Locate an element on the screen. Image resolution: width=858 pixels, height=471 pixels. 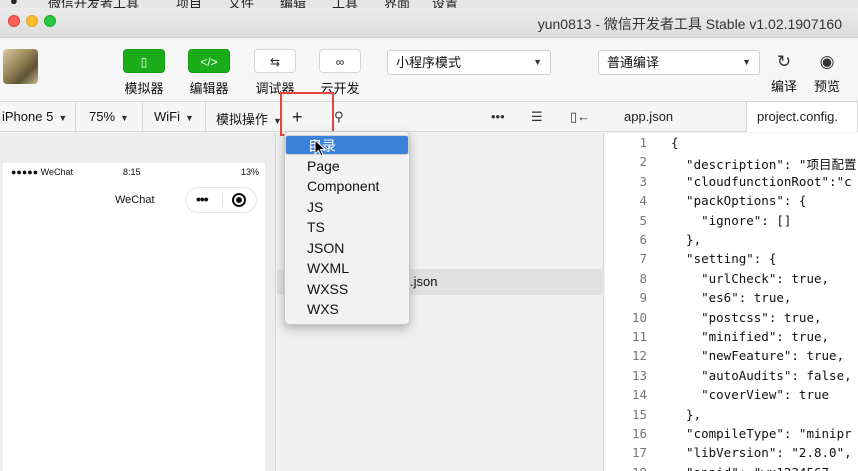
line-number: 15 is located at coordinates (639, 414).